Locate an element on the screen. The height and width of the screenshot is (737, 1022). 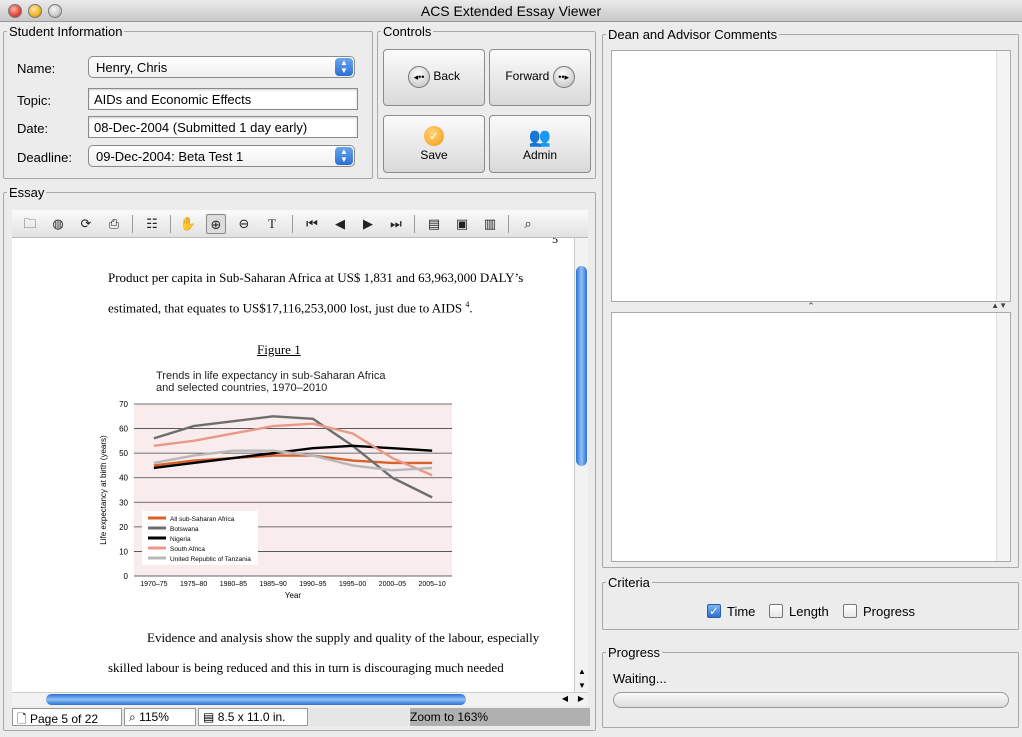
window-title: ACS Extended Essay Viewer is located at coordinates (511, 11).